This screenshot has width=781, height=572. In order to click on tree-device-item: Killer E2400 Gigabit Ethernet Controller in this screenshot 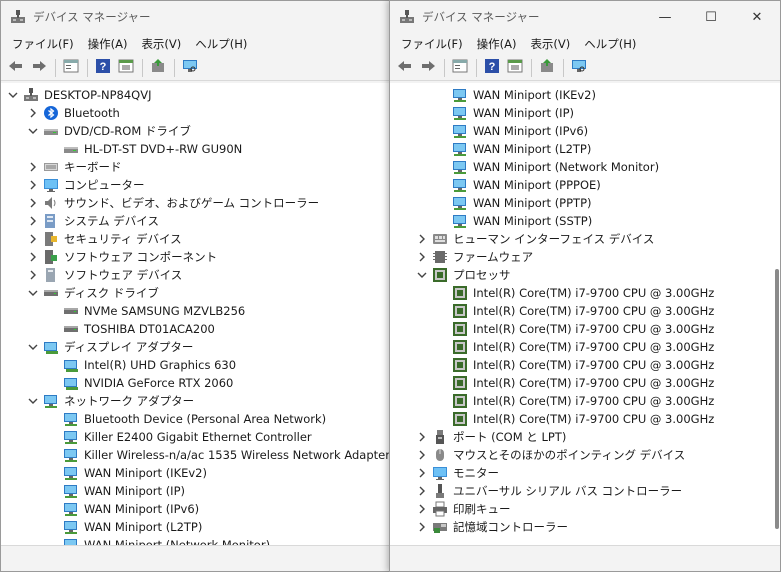, I will do `click(187, 437)`.